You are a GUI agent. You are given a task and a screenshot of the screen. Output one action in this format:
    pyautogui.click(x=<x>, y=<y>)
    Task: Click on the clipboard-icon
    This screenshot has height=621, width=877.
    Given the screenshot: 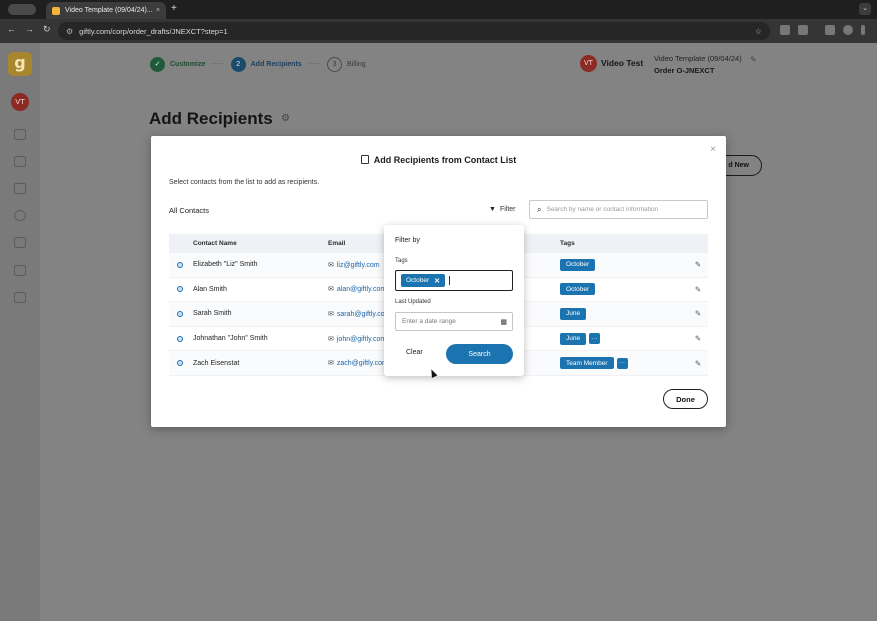 What is the action you would take?
    pyautogui.click(x=20, y=297)
    